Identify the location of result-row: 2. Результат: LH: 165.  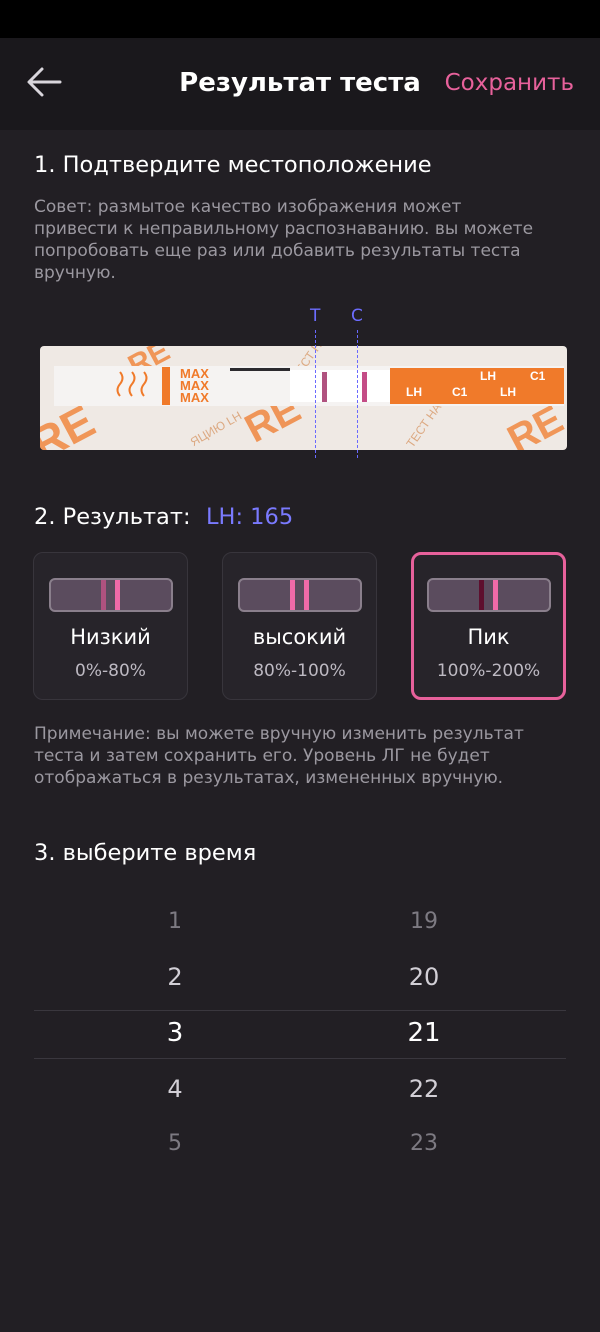
(163, 519).